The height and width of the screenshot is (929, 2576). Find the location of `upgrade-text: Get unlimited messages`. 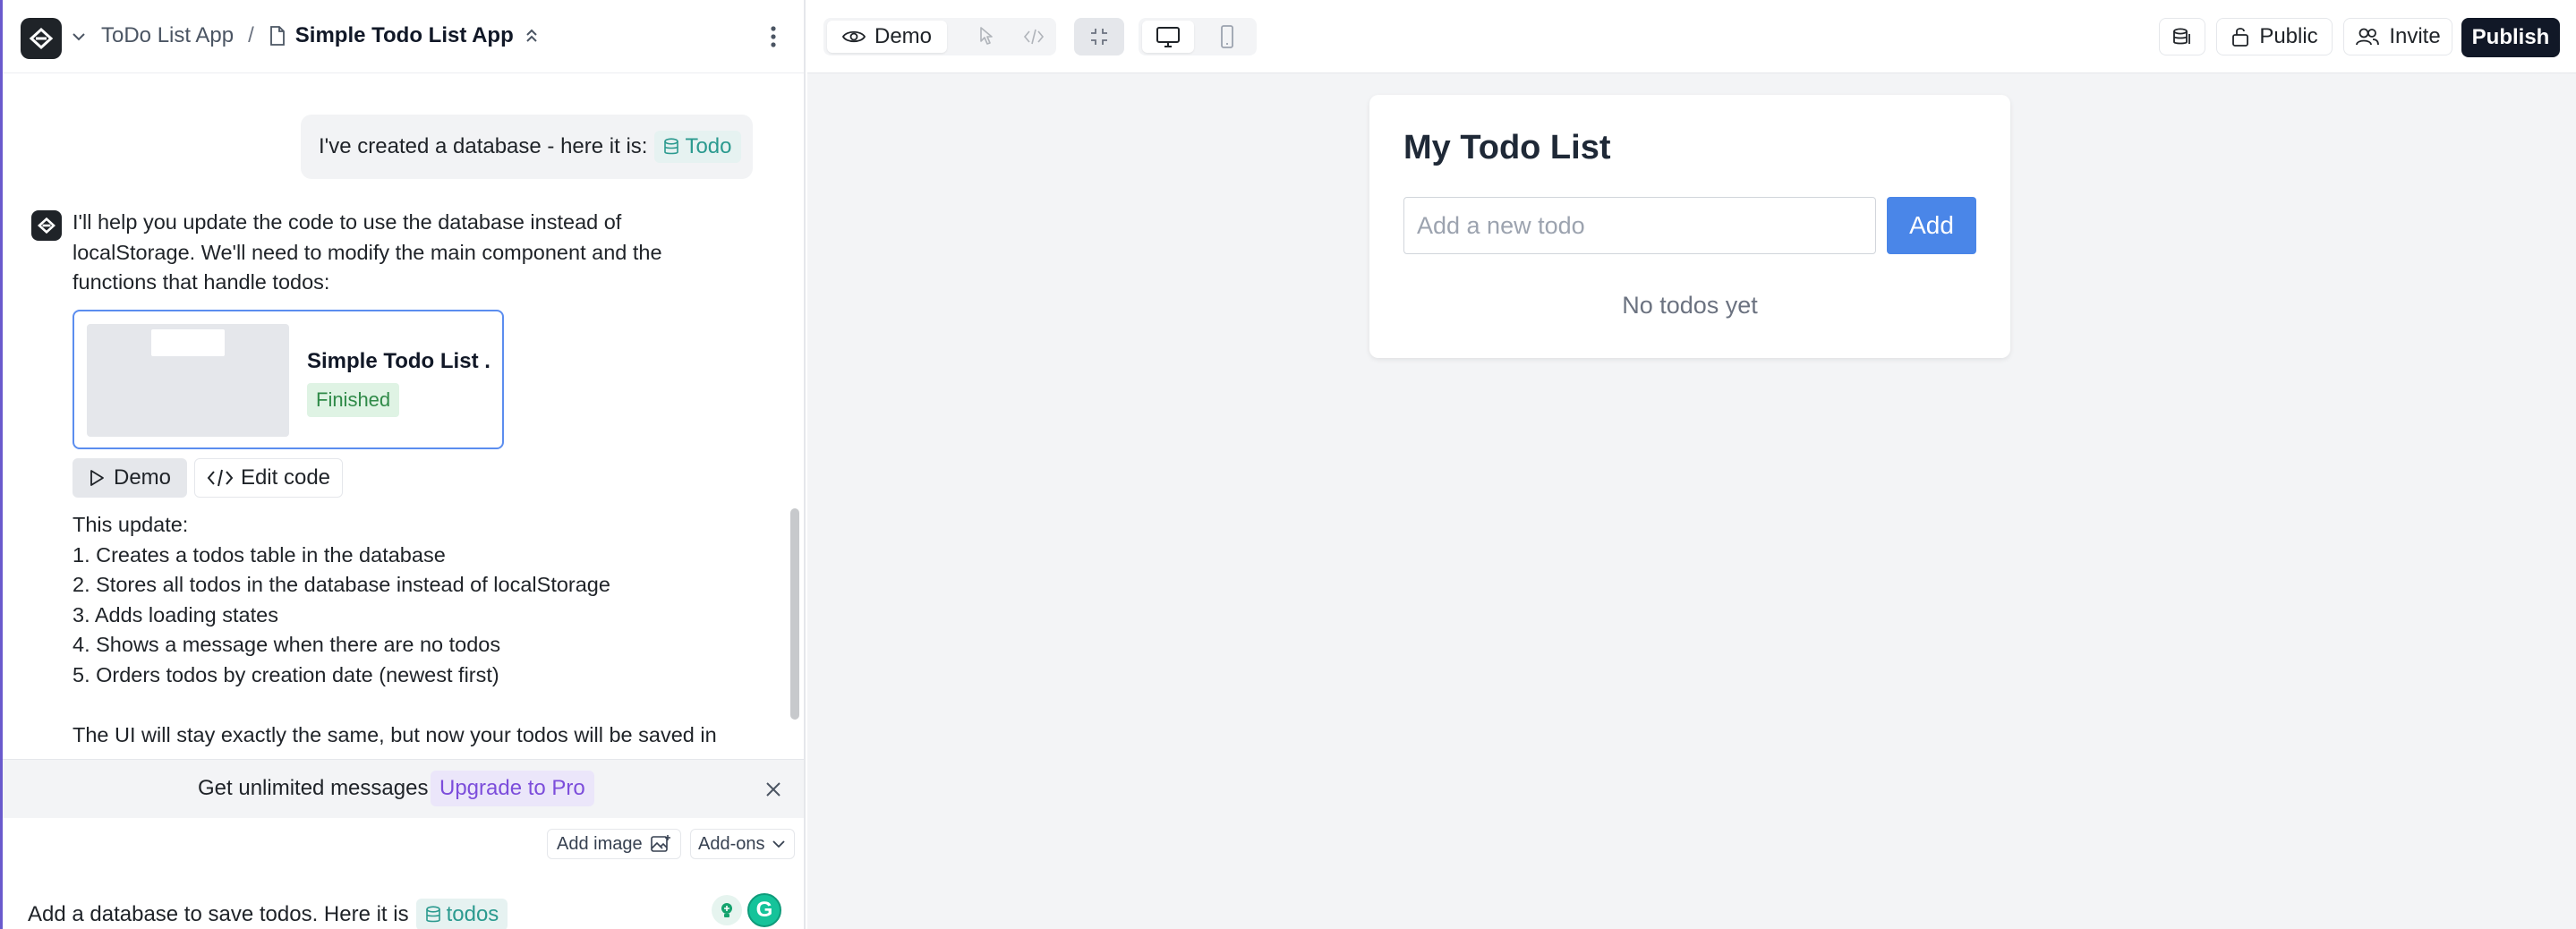

upgrade-text: Get unlimited messages is located at coordinates (313, 788).